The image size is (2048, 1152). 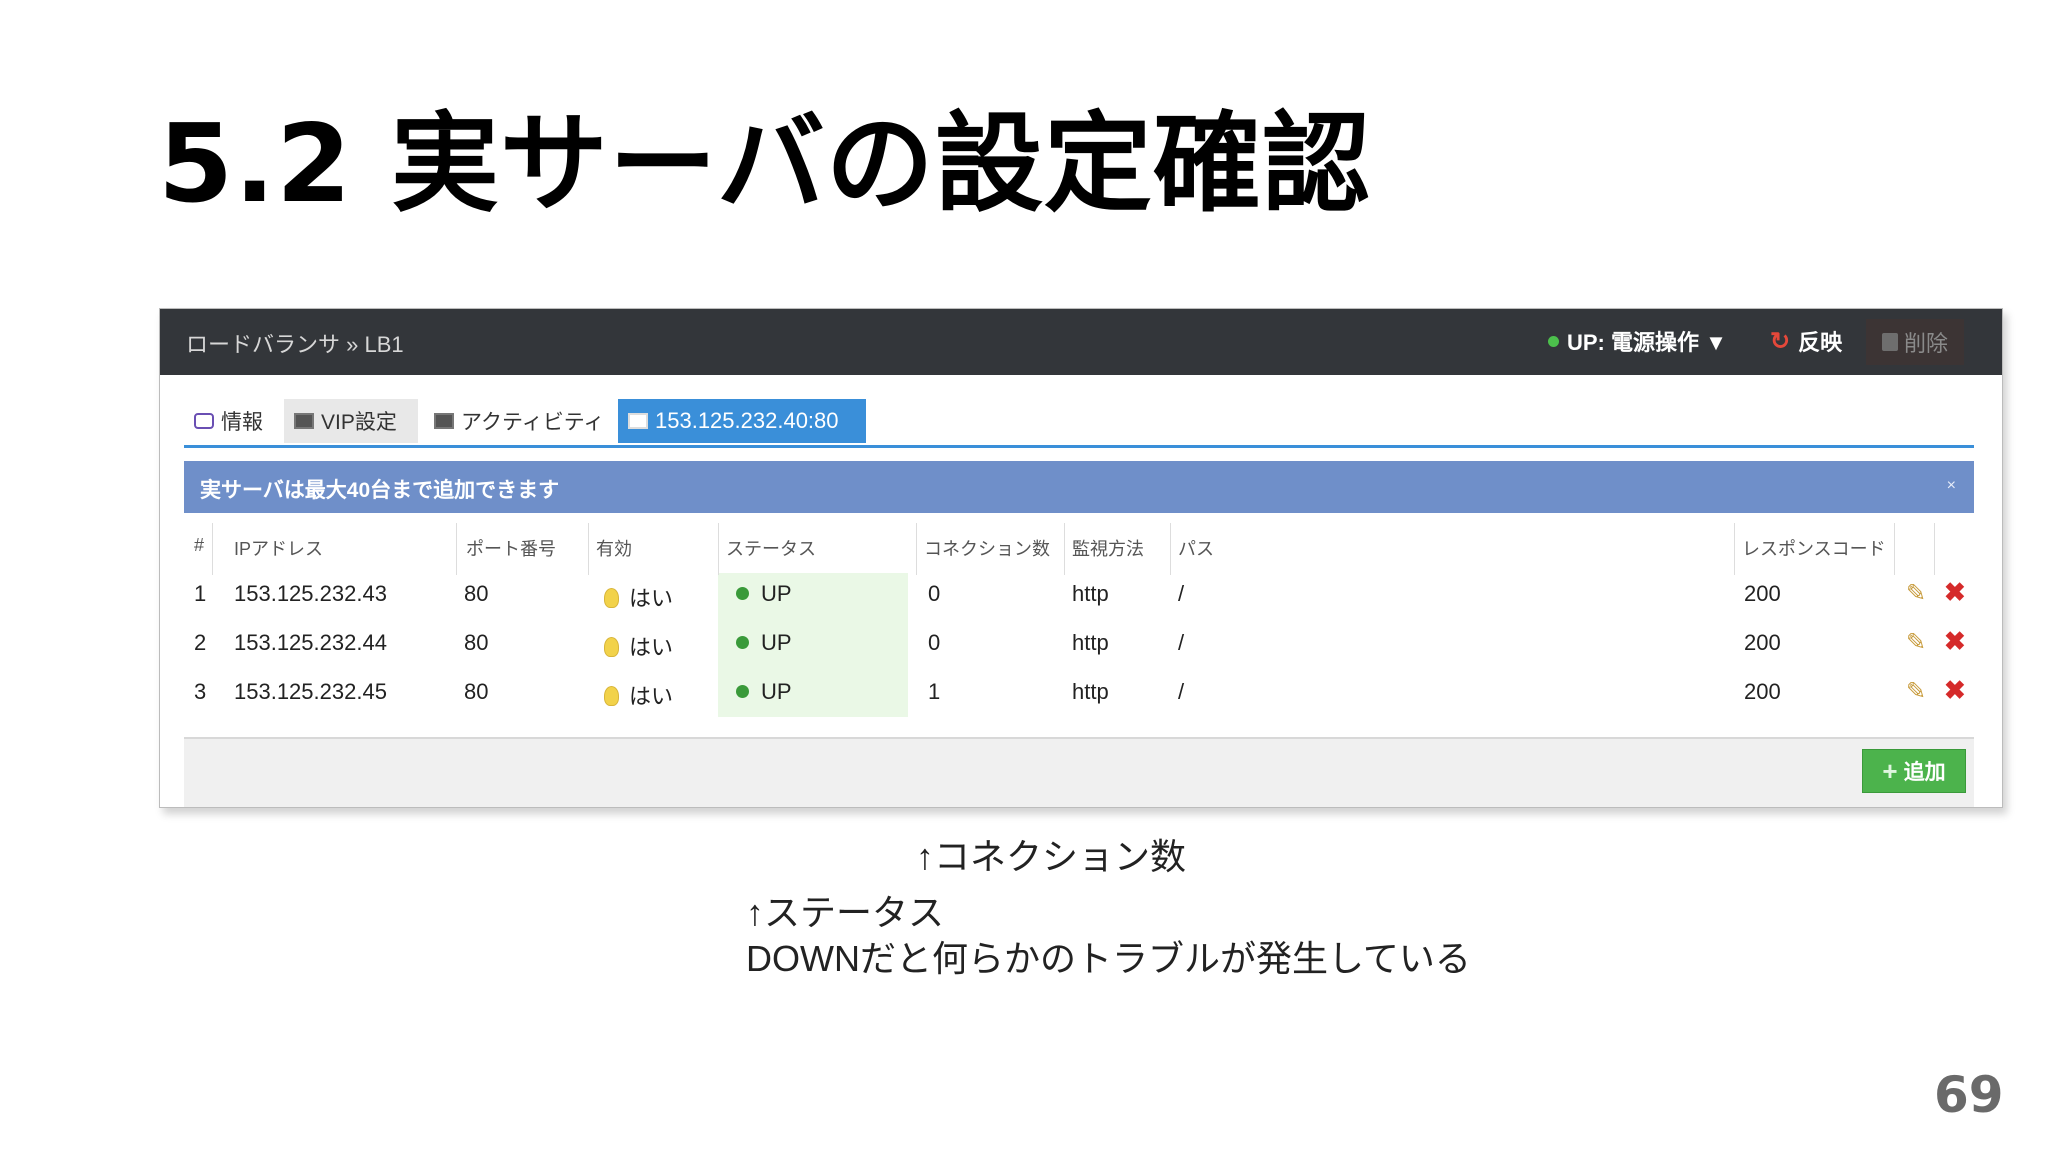 What do you see at coordinates (1051, 856) in the screenshot?
I see `connections-annotation: ↑コネクション数` at bounding box center [1051, 856].